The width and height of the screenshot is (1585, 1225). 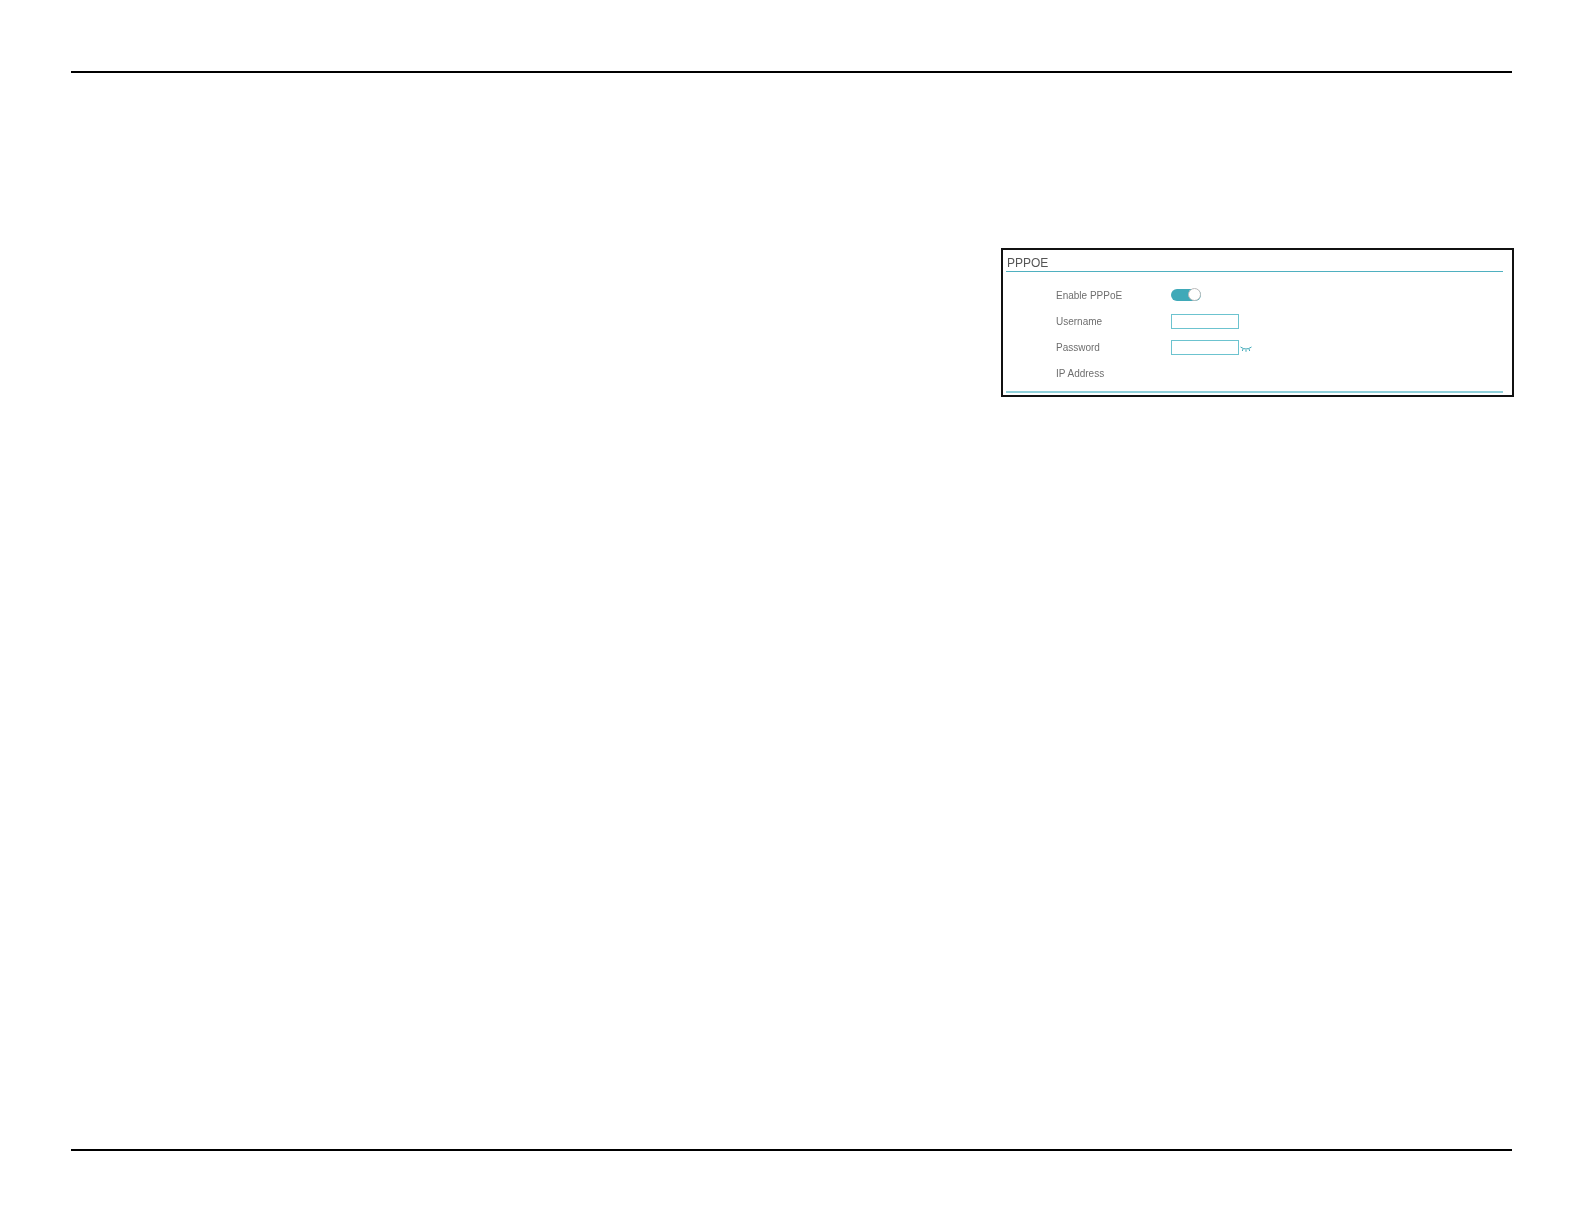 I want to click on field-label: Enable PPPoE, so click(x=1090, y=295).